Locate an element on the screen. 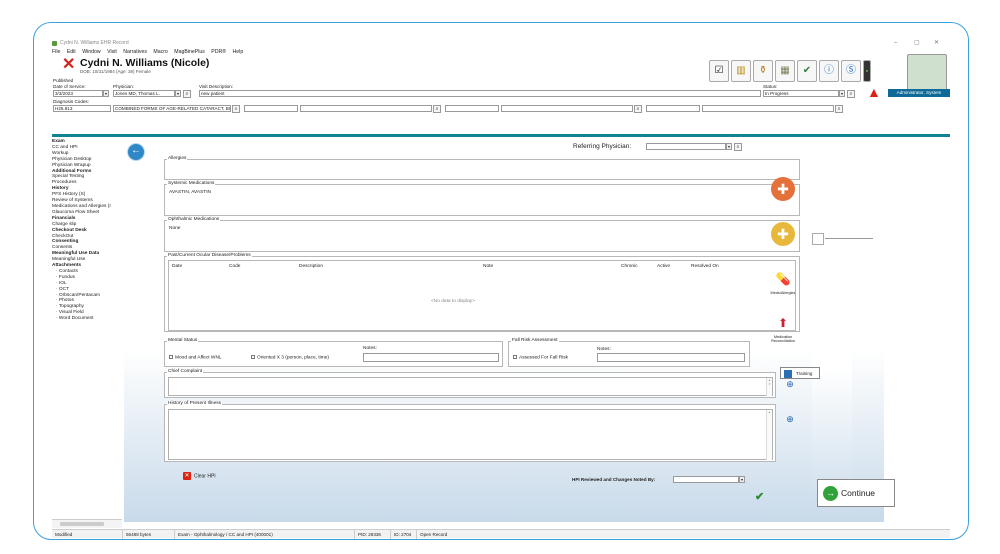 This screenshot has width=1000, height=554. approve-check-icon: ✔ is located at coordinates (807, 71).